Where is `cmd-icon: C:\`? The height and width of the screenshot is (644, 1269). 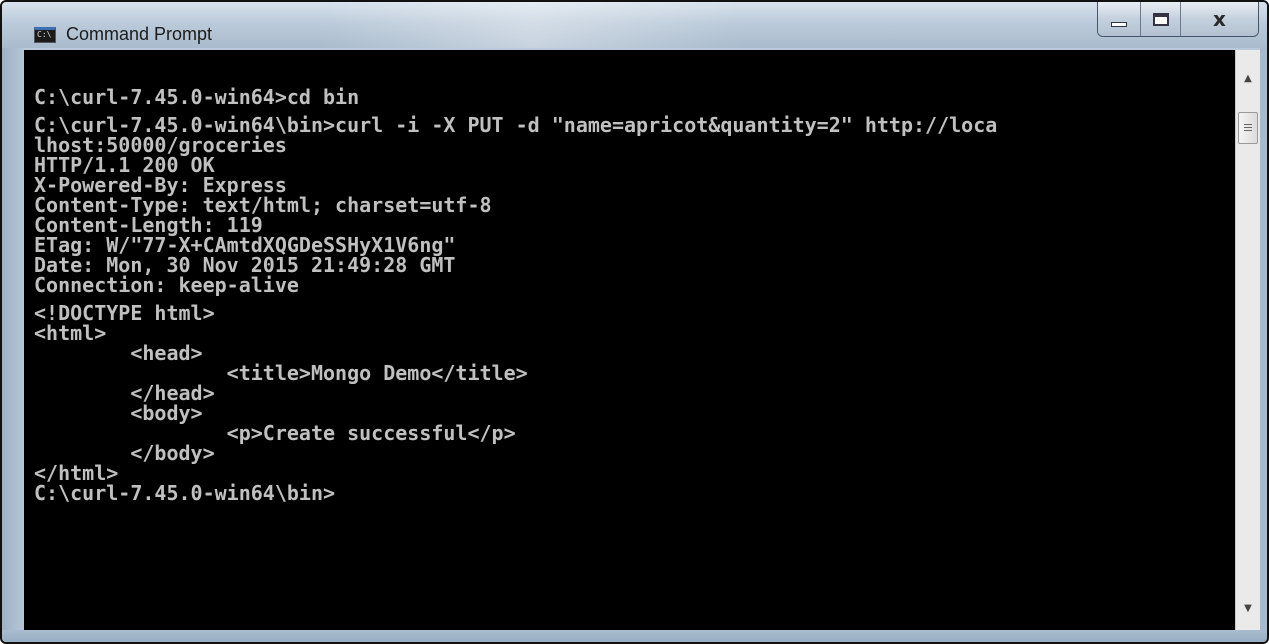
cmd-icon: C:\ is located at coordinates (45, 35).